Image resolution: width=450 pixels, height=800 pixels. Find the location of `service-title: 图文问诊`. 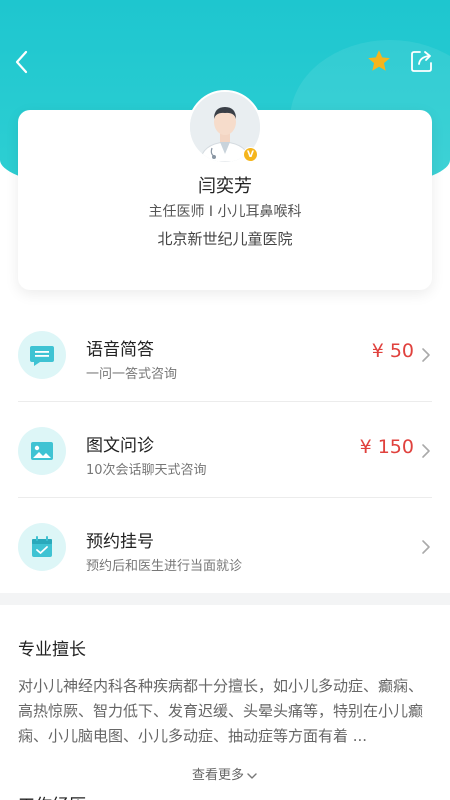

service-title: 图文问诊 is located at coordinates (120, 446).